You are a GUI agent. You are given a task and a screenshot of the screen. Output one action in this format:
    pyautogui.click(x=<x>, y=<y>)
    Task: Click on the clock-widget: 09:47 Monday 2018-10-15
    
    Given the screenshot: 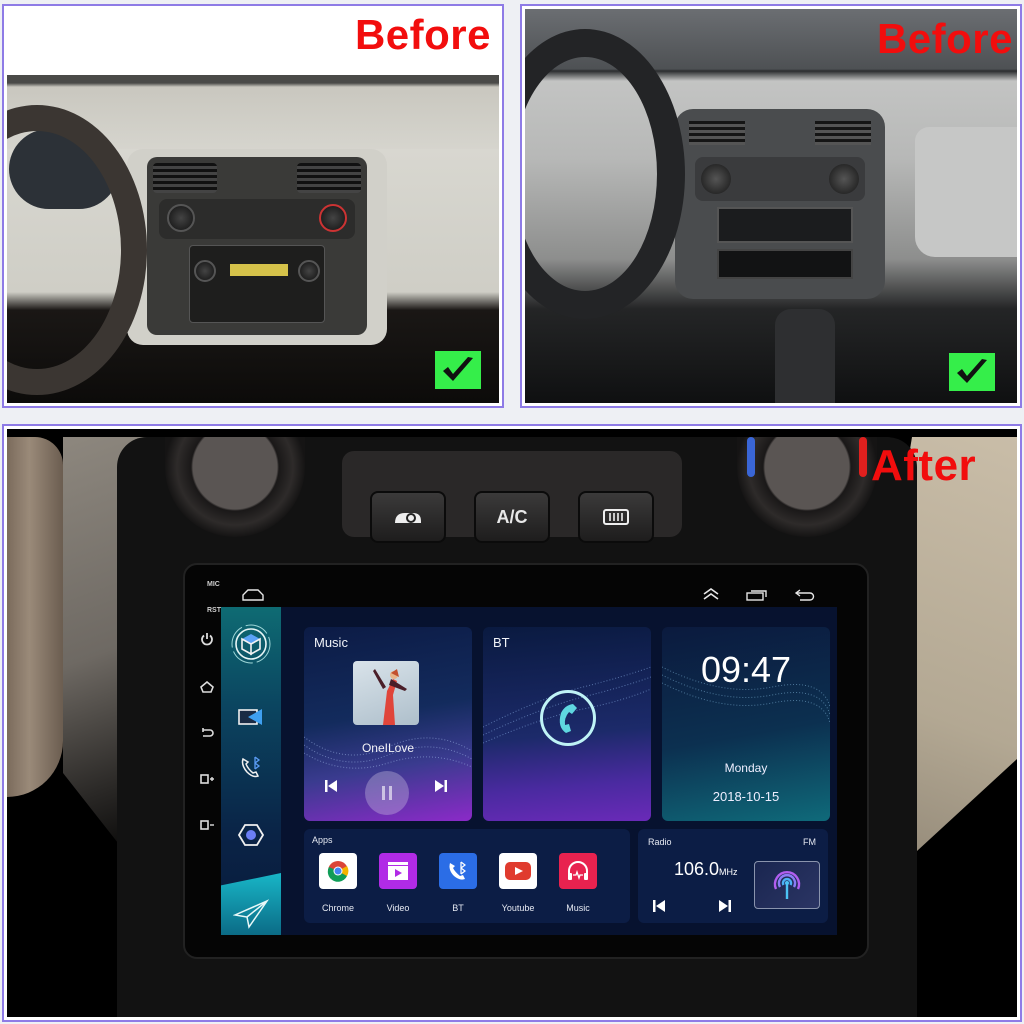 What is the action you would take?
    pyautogui.click(x=746, y=724)
    